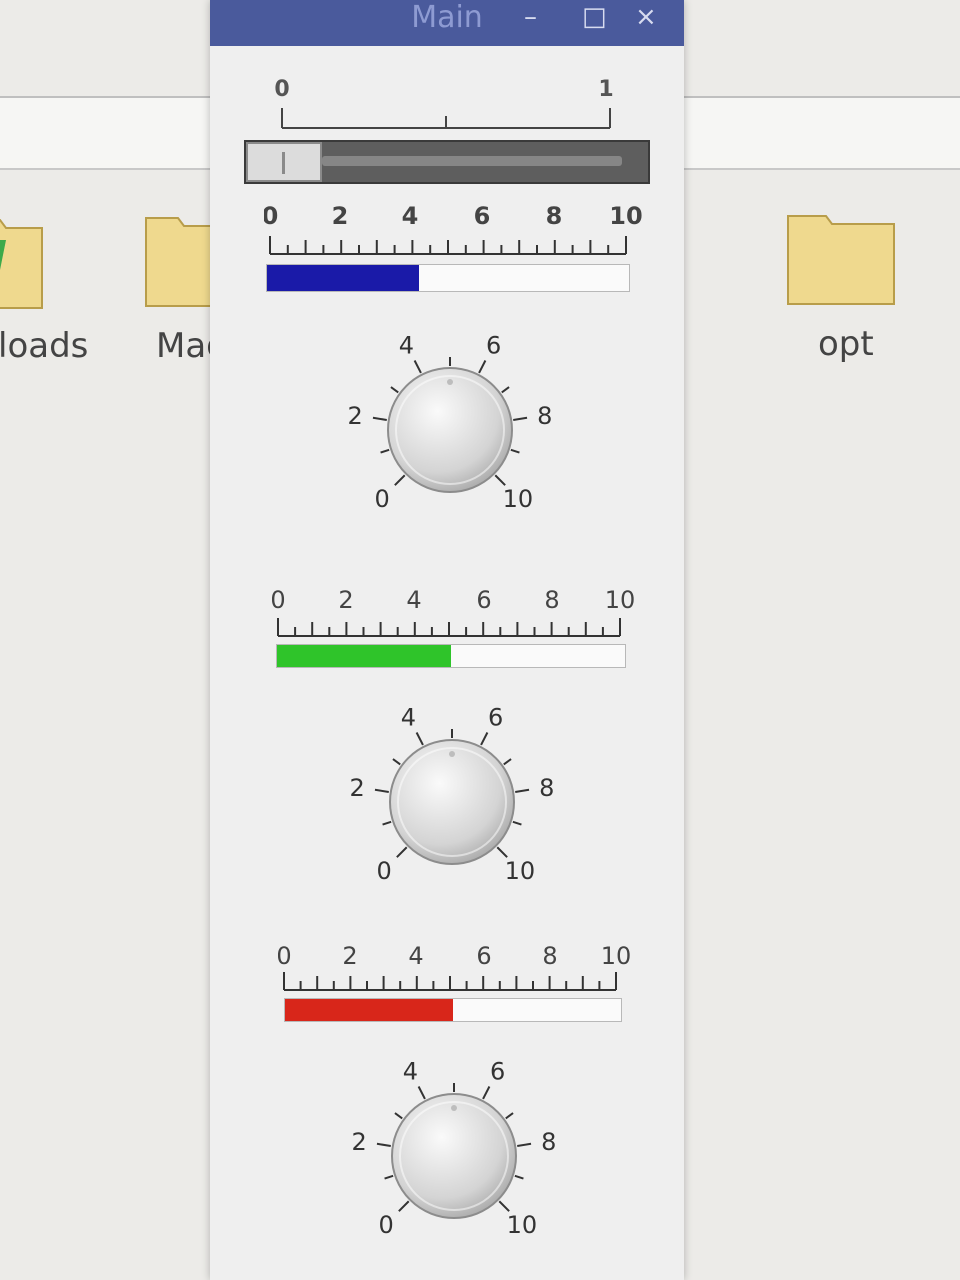  I want to click on folder-label: loads, so click(44, 346).